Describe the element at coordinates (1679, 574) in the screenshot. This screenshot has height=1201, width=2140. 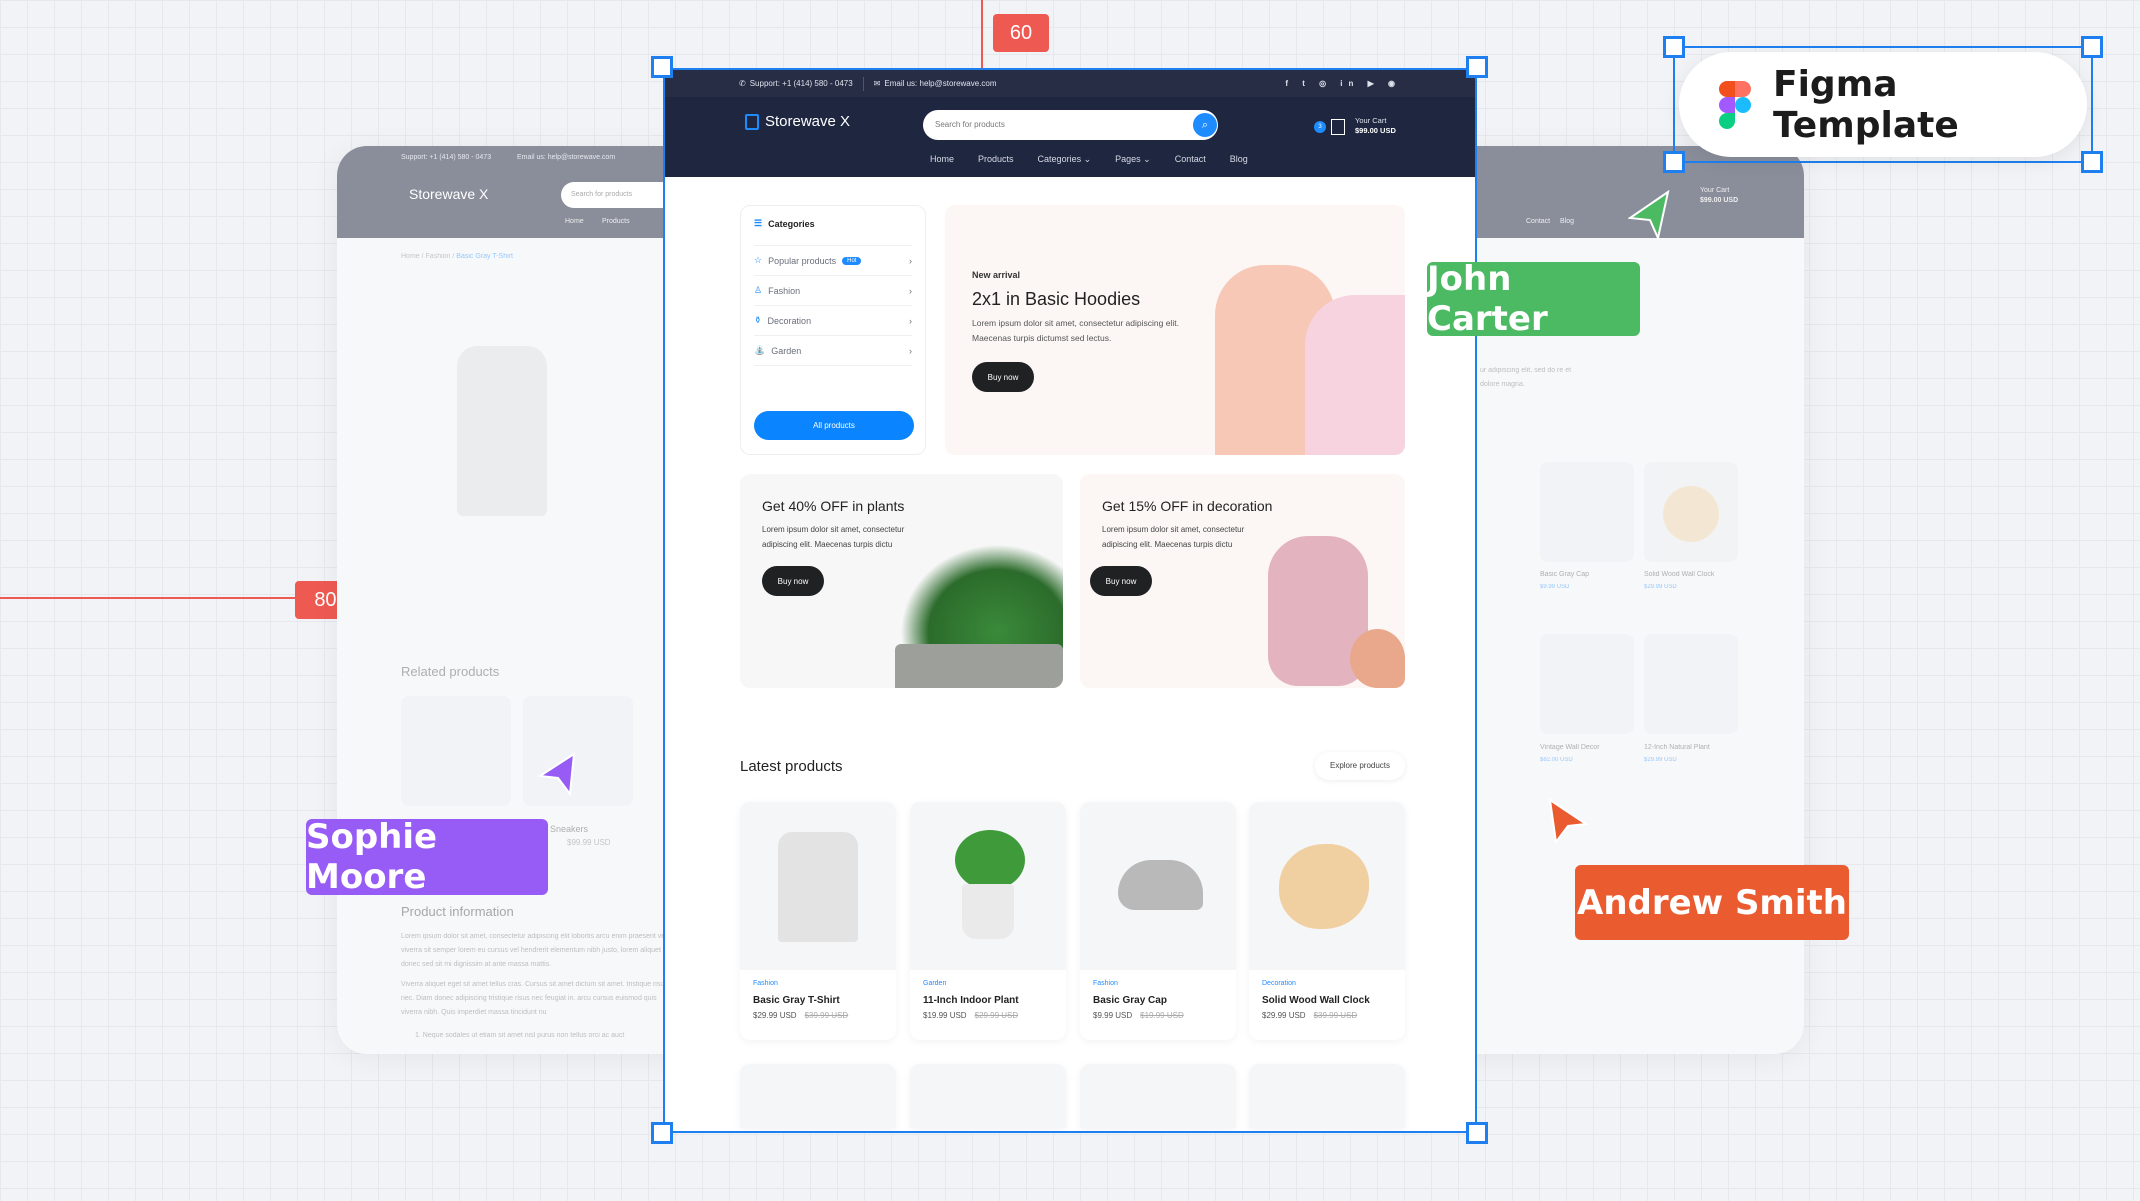
I see `bg-item-name: Solid Wood Wall Clock` at that location.